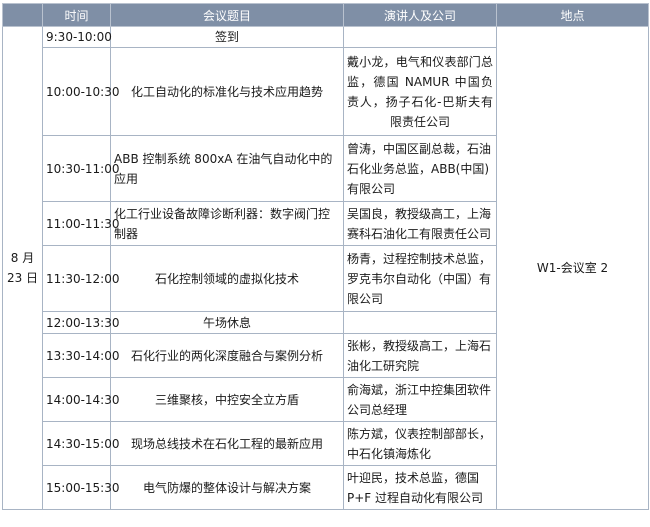 This screenshot has height=527, width=650. I want to click on speaker-cell: 张彬，教授级高工，上海石油化工研究院, so click(420, 355).